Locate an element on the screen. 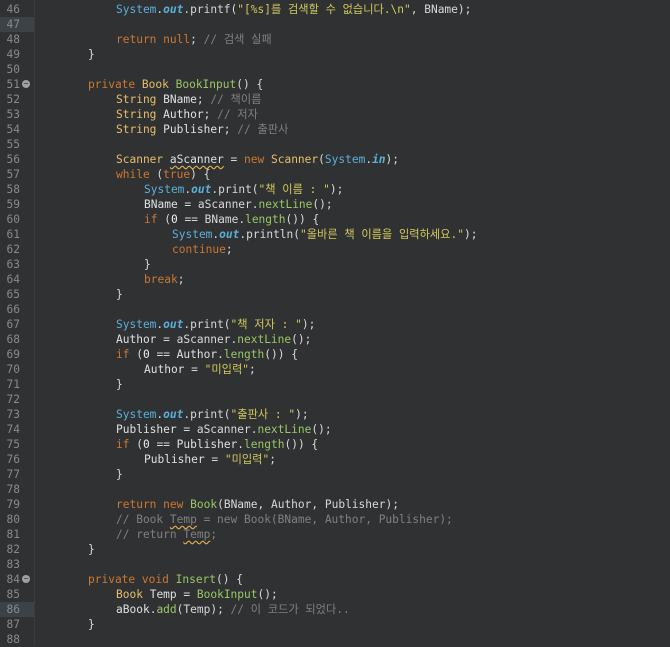  code-token: "출판사 : " is located at coordinates (263, 414).